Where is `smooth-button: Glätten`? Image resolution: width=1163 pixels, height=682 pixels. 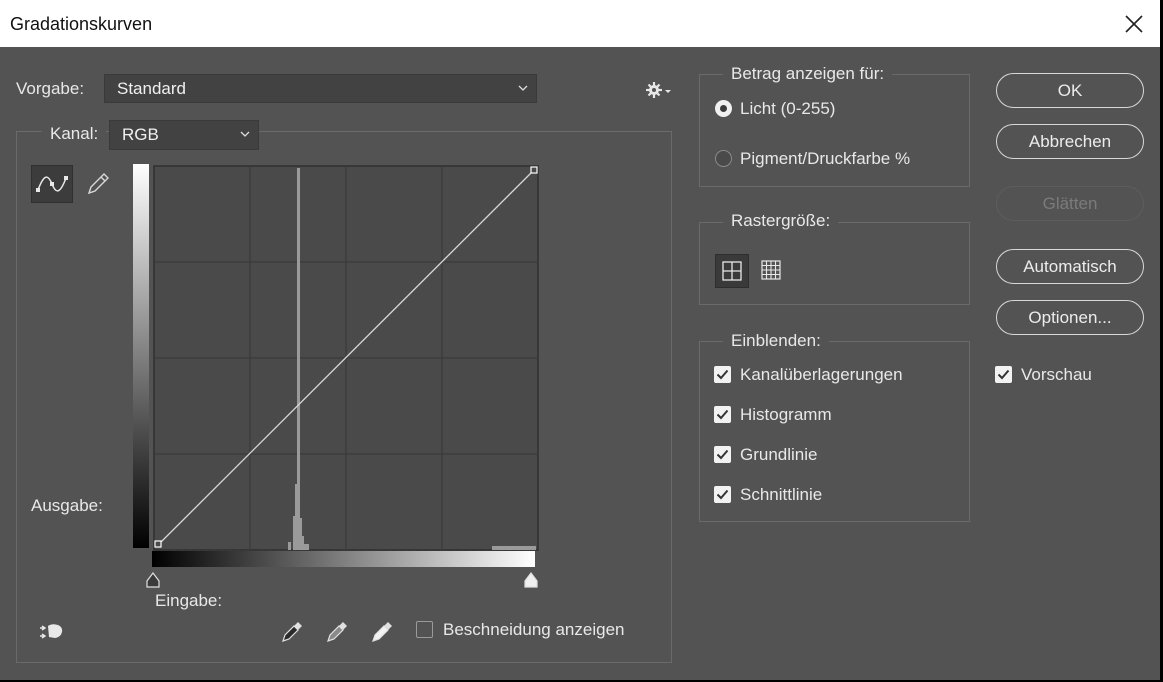 smooth-button: Glätten is located at coordinates (1070, 203).